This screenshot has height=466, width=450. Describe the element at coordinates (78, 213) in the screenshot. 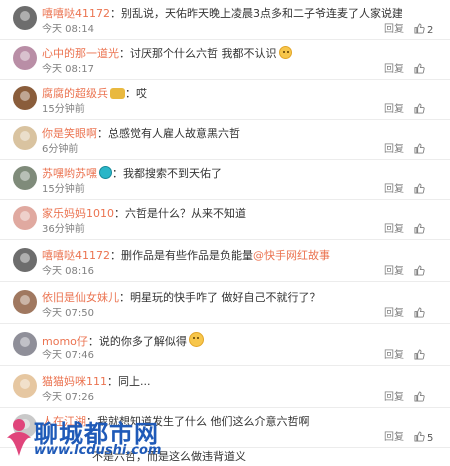

I see `comment-username: 家乐妈妈1010` at that location.